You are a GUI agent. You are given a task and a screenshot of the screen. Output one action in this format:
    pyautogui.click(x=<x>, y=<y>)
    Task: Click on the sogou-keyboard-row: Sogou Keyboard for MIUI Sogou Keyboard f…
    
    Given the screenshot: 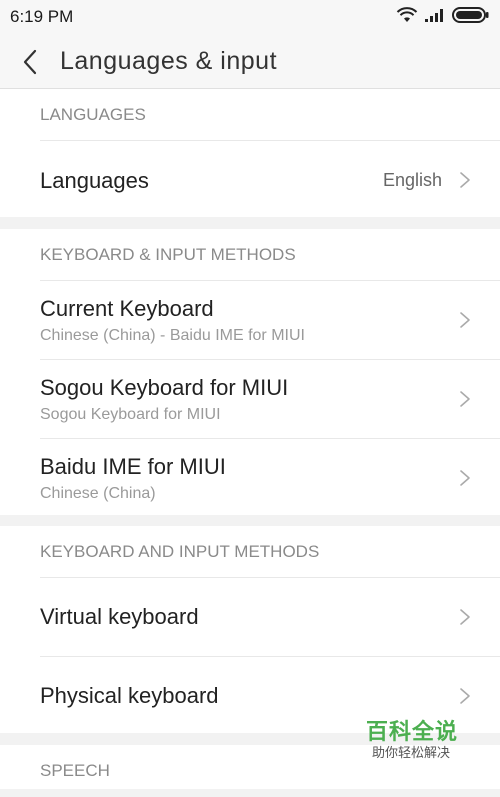 What is the action you would take?
    pyautogui.click(x=270, y=399)
    